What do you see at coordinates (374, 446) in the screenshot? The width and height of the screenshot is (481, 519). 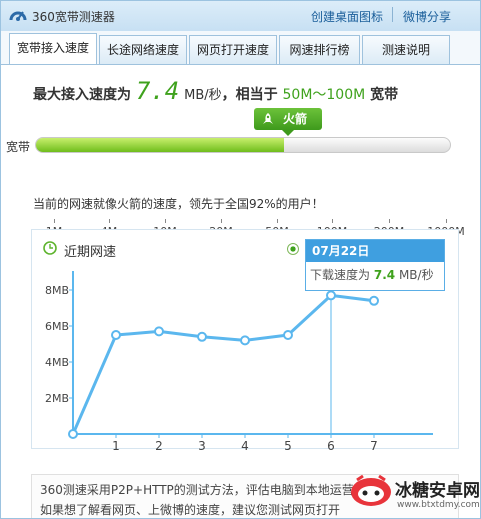 I see `x-tick-label: 7` at bounding box center [374, 446].